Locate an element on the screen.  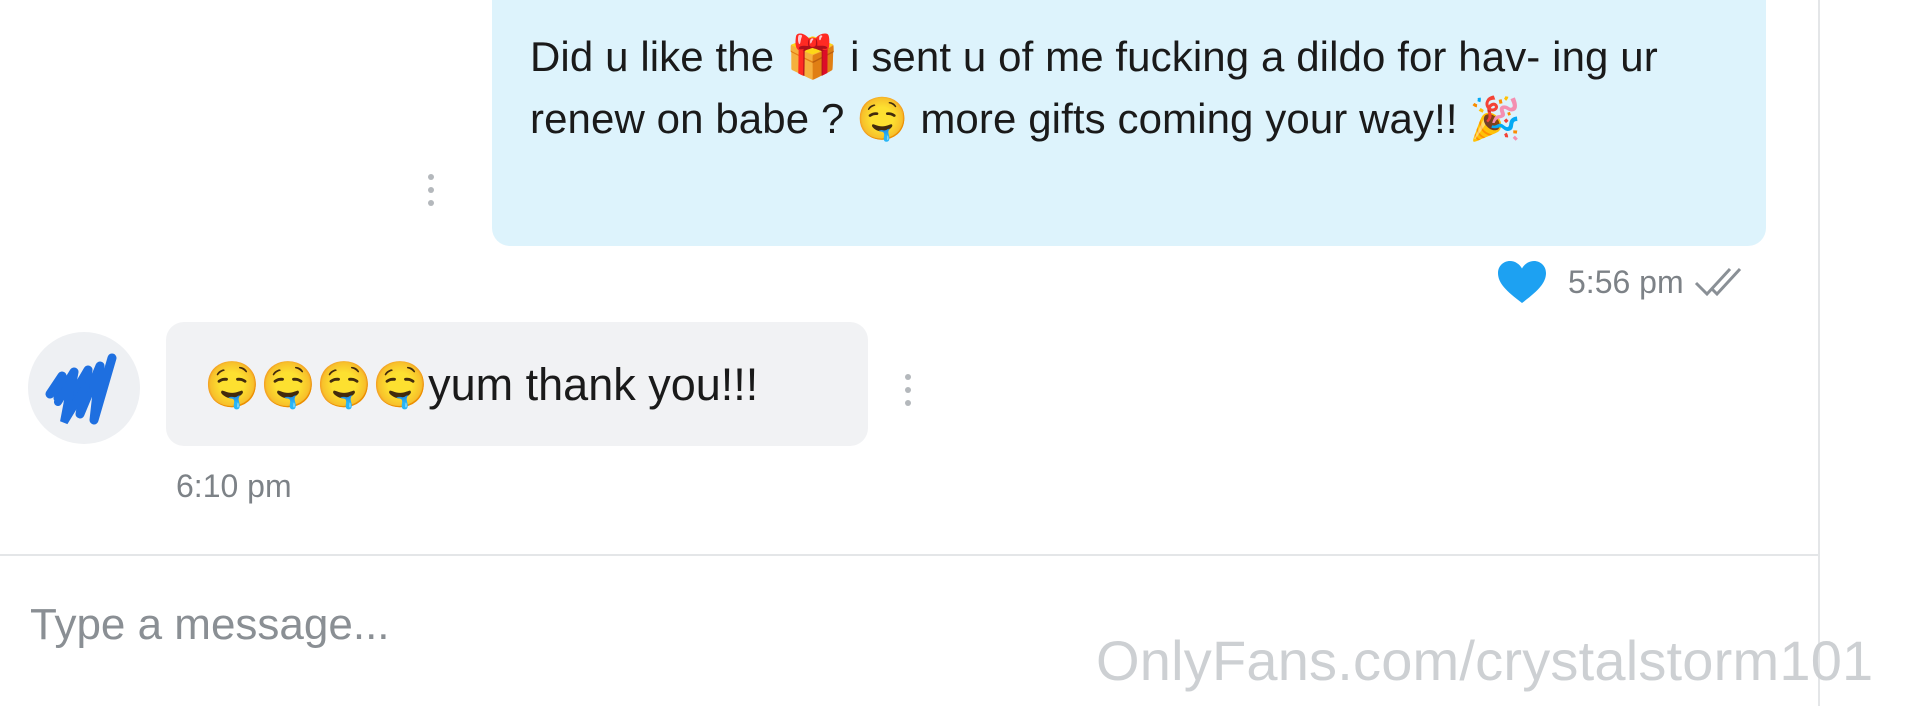
outgoing-message-meta: 5:56 pm is located at coordinates (1623, 282).